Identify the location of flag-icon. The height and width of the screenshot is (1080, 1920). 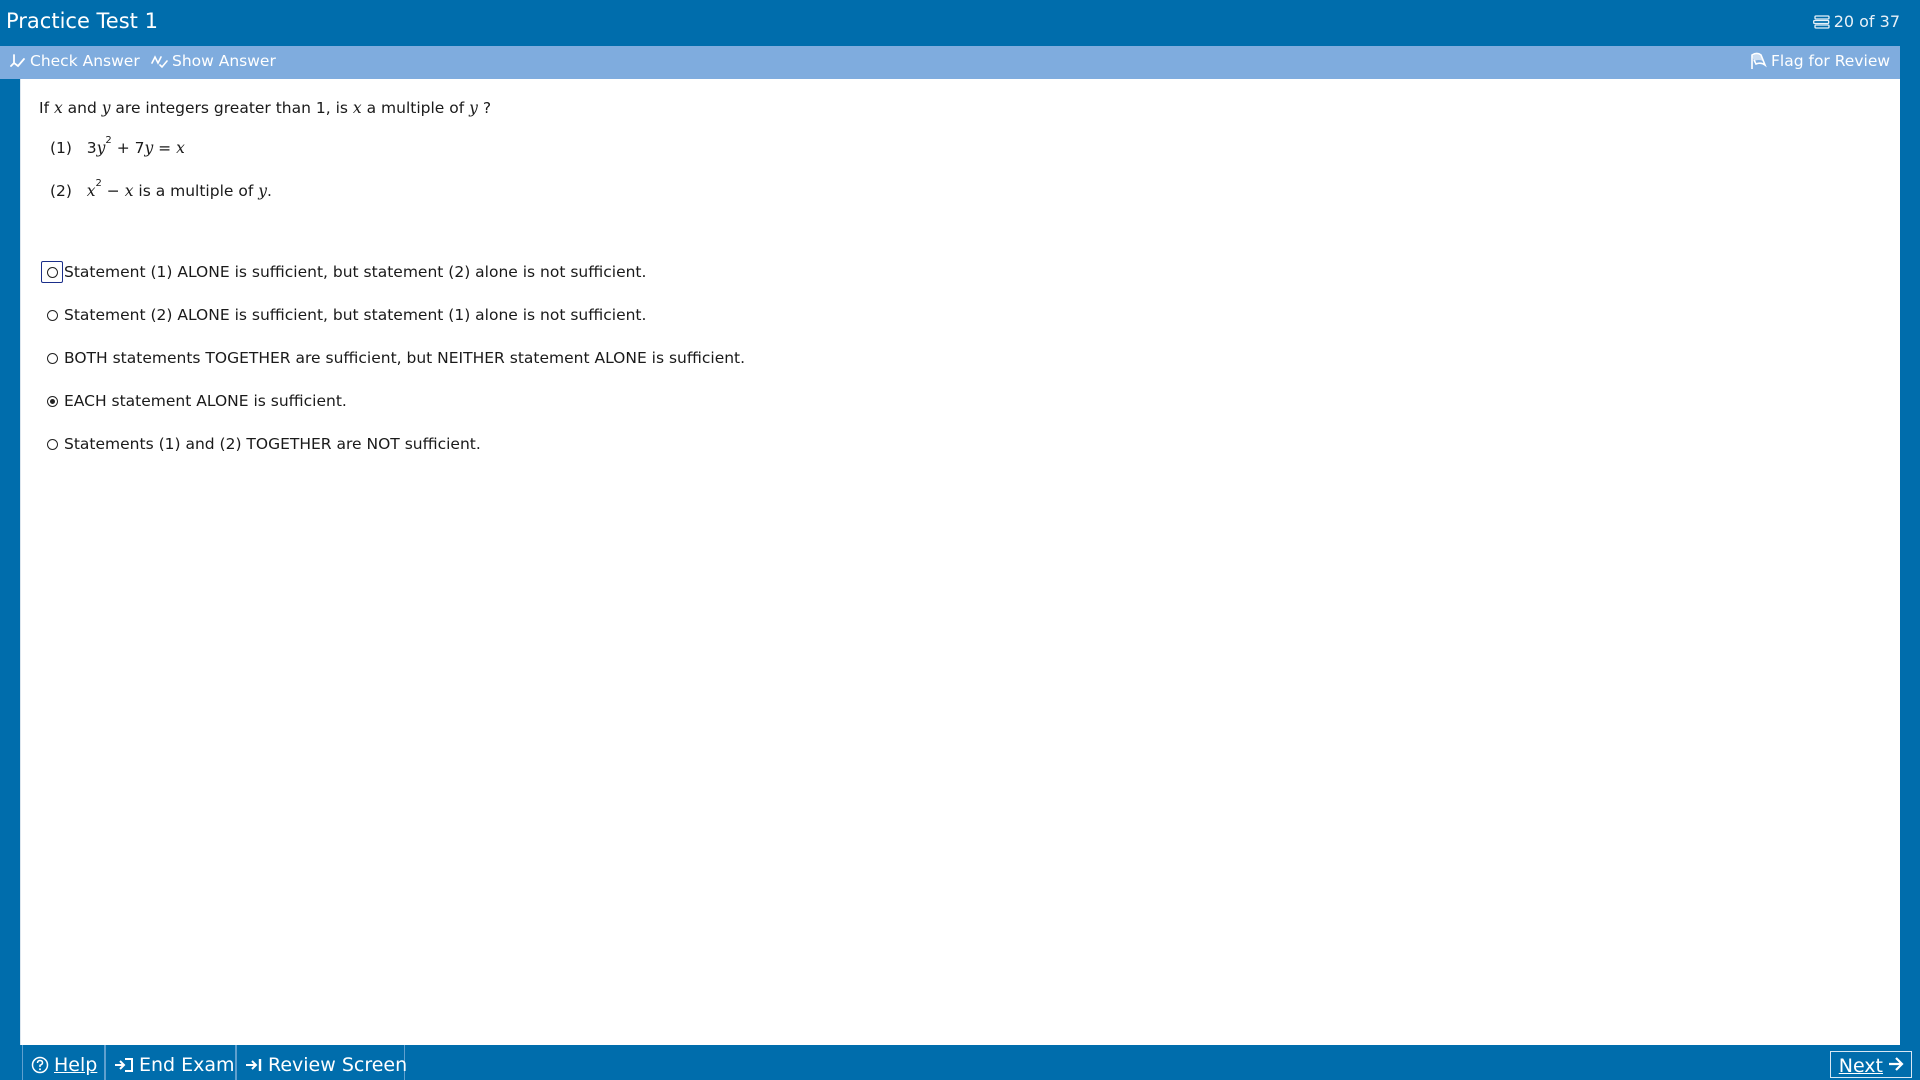
(1758, 61).